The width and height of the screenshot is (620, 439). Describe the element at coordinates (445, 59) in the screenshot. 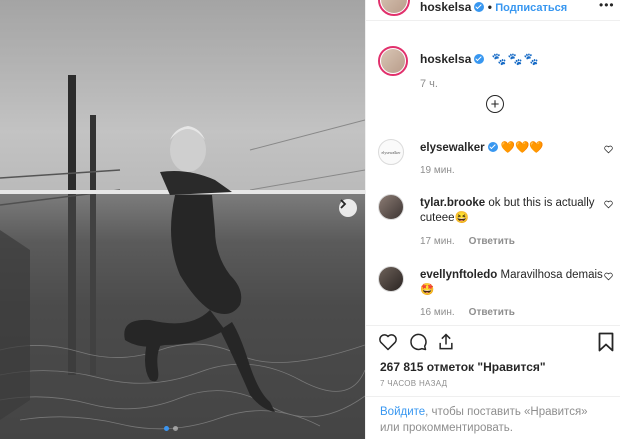

I see `caption-username: hoskelsa` at that location.